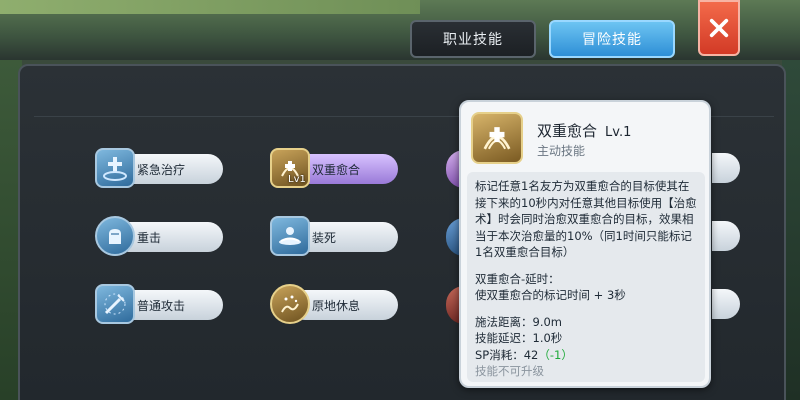  I want to click on tooltip-sp-label: SP消耗：42, so click(507, 354).